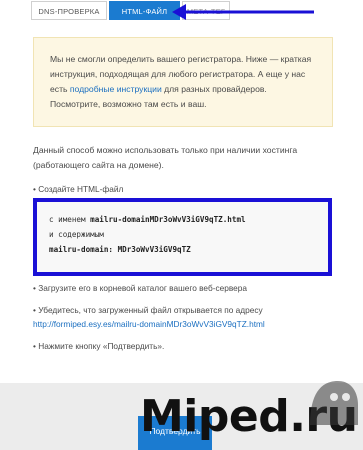  Describe the element at coordinates (120, 249) in the screenshot. I see `file-content-value: mailru-domain: MDr3oWvV3iGV9qTZ` at that location.